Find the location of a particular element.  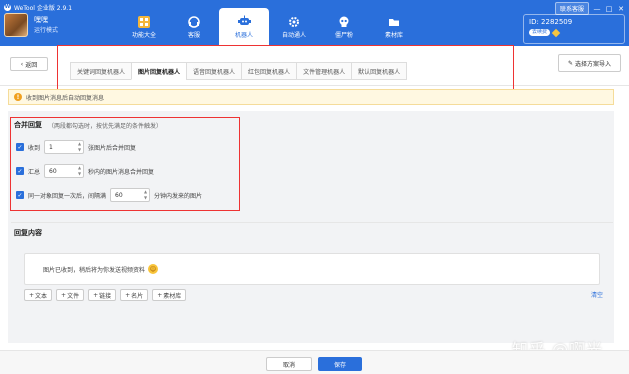

renew-badge: 去续费 is located at coordinates (540, 32).